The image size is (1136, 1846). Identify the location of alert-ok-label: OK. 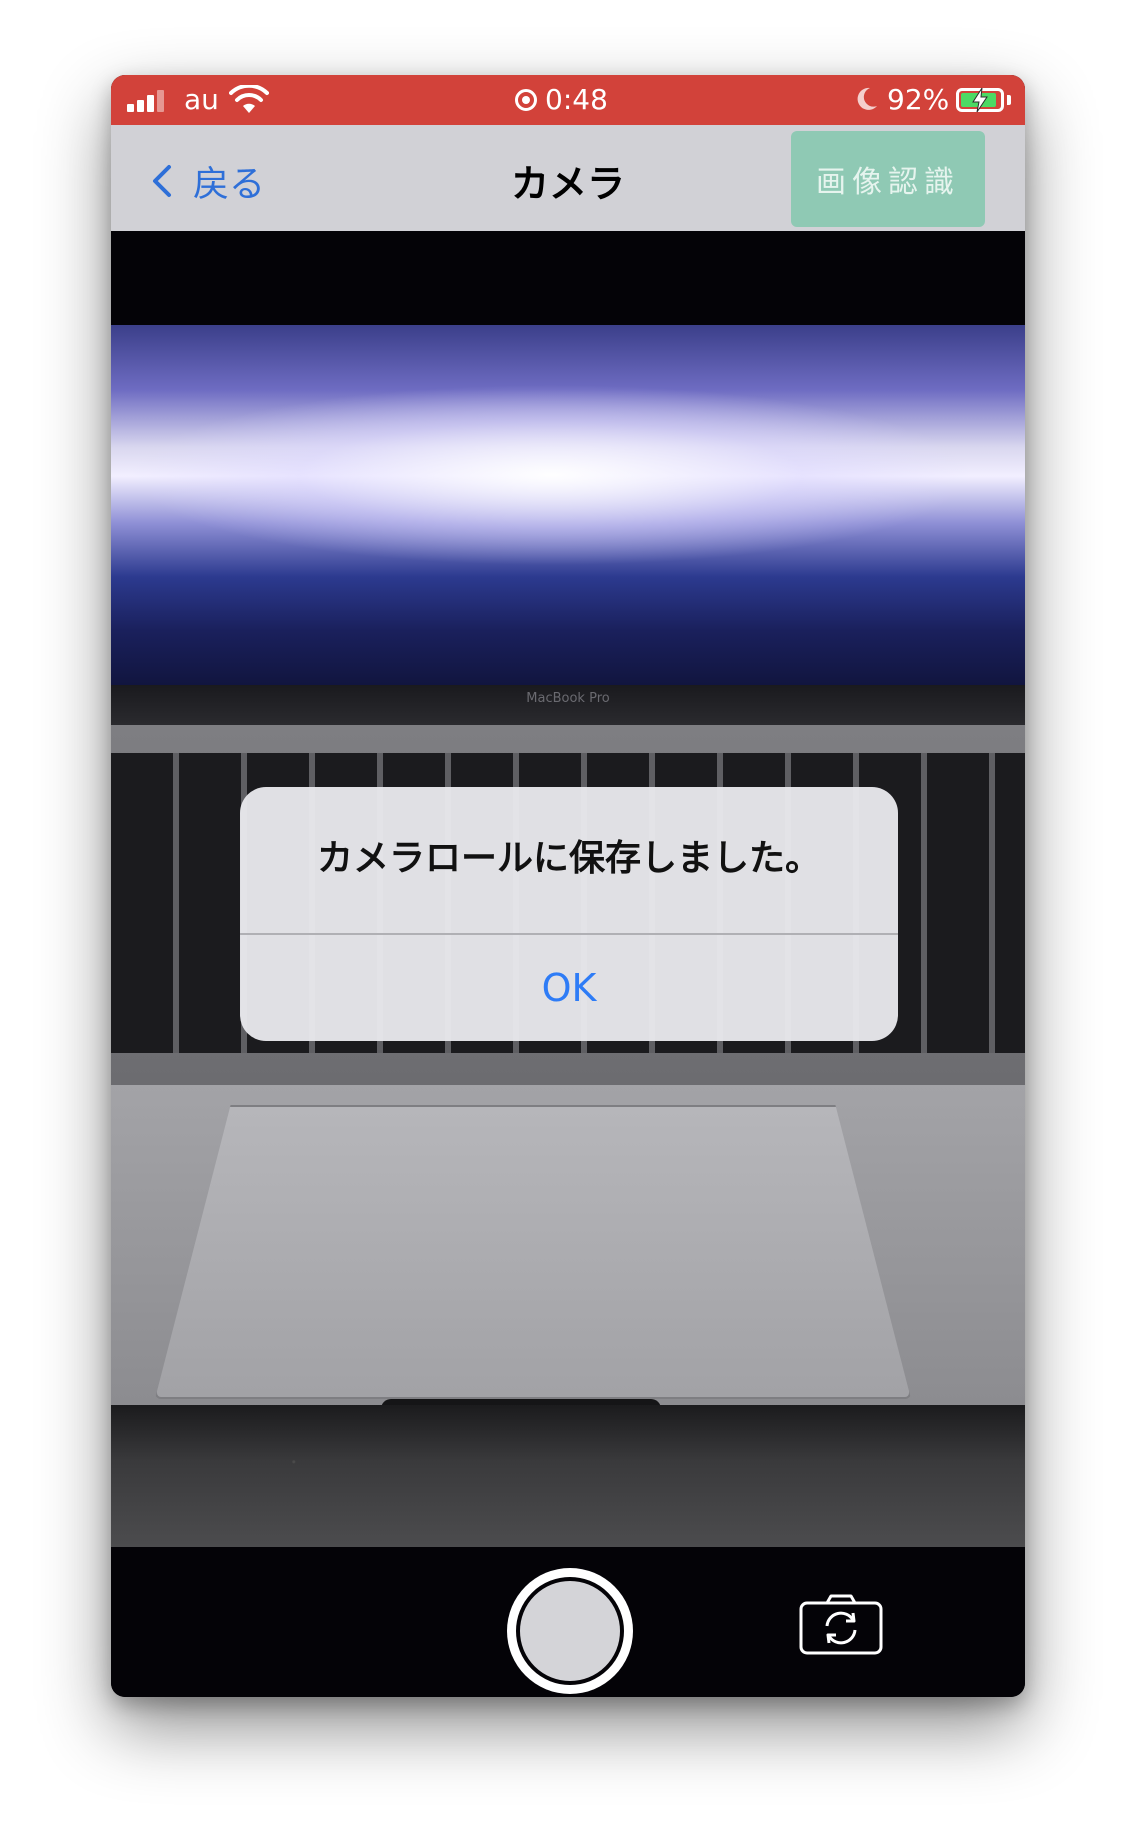
(569, 988).